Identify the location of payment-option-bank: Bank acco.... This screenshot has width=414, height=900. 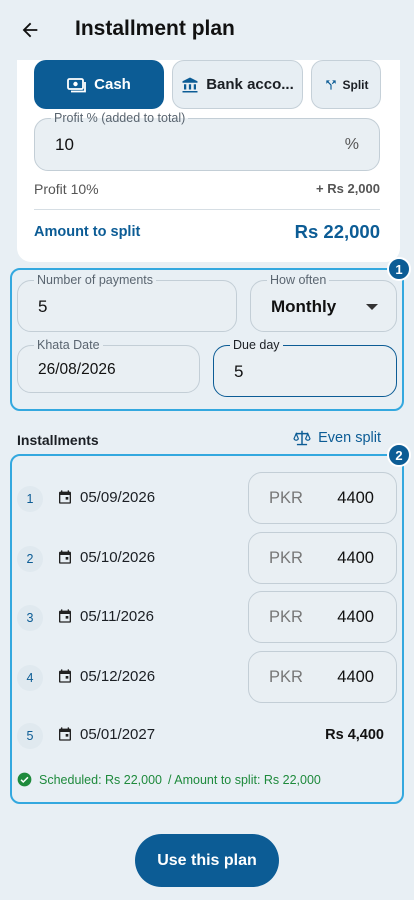
(237, 84).